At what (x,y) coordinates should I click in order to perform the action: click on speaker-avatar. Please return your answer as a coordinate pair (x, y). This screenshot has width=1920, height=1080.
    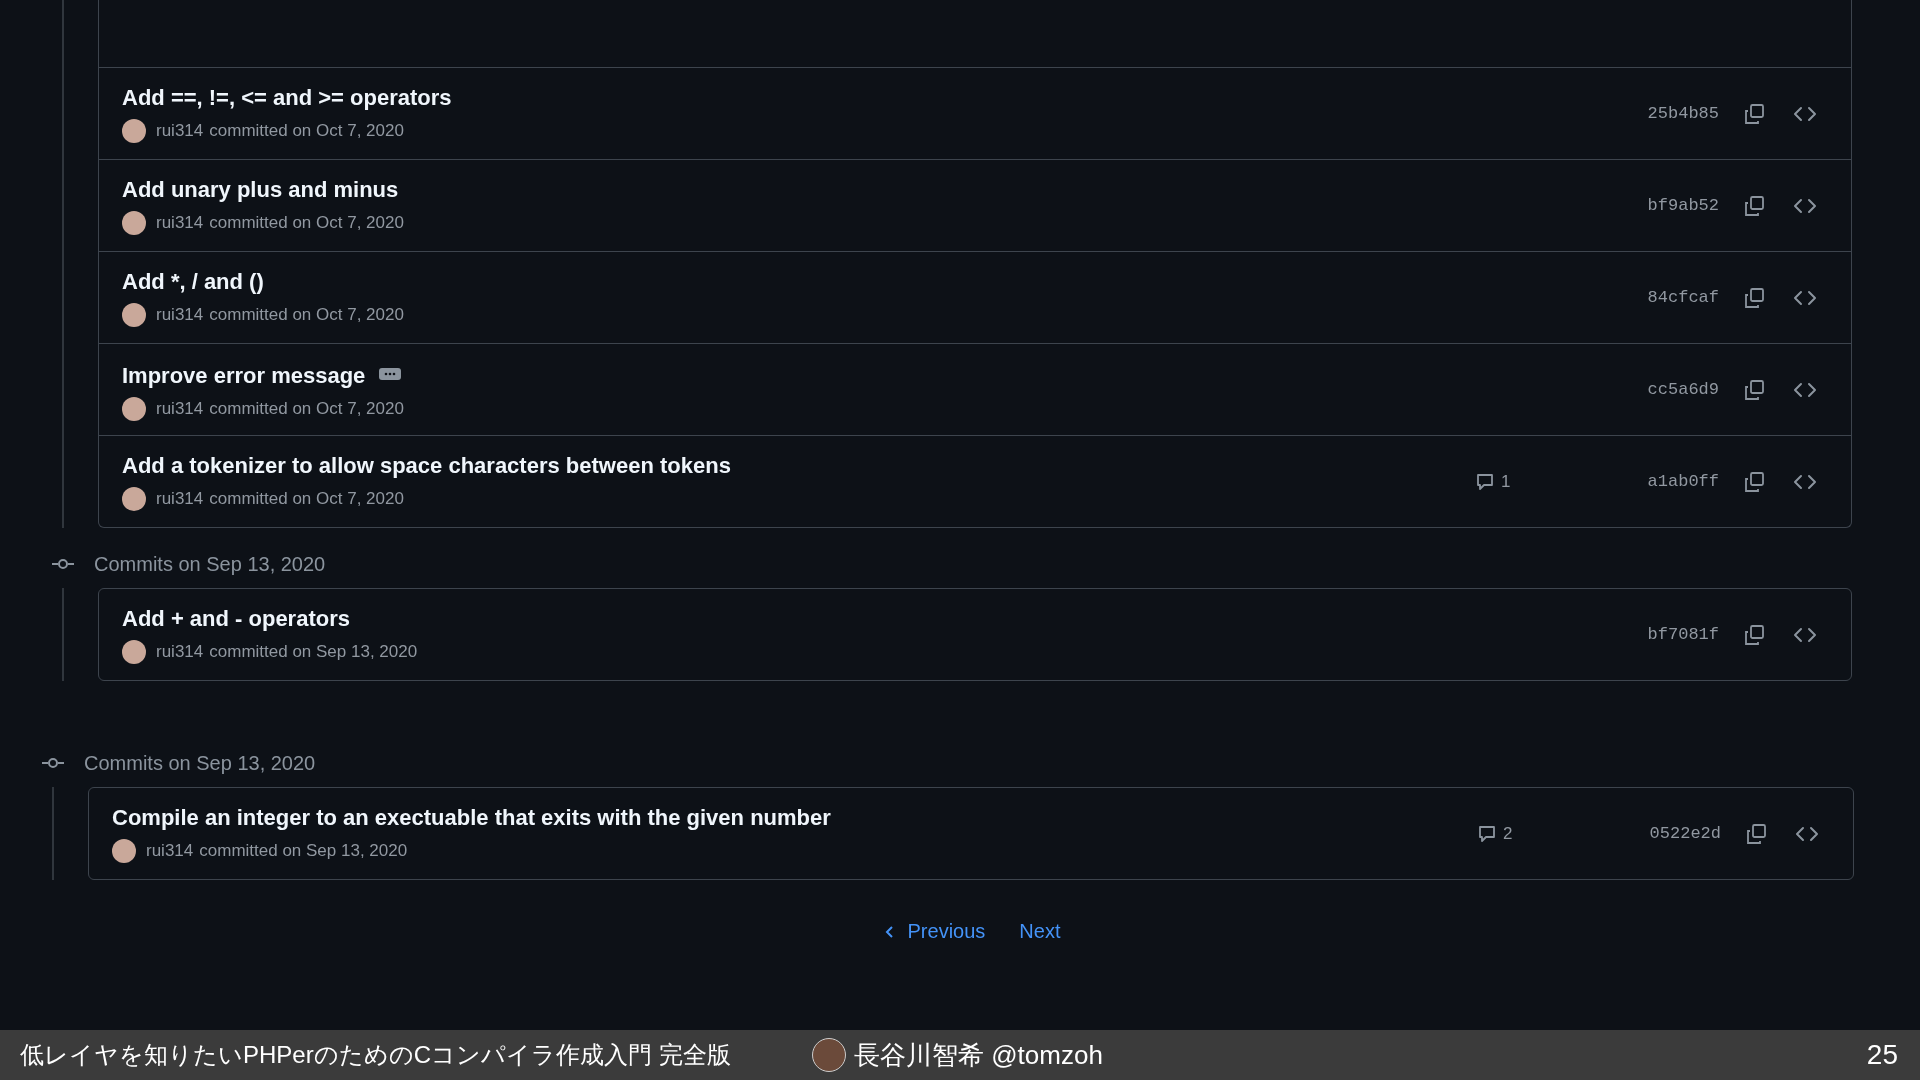
    Looking at the image, I should click on (829, 1055).